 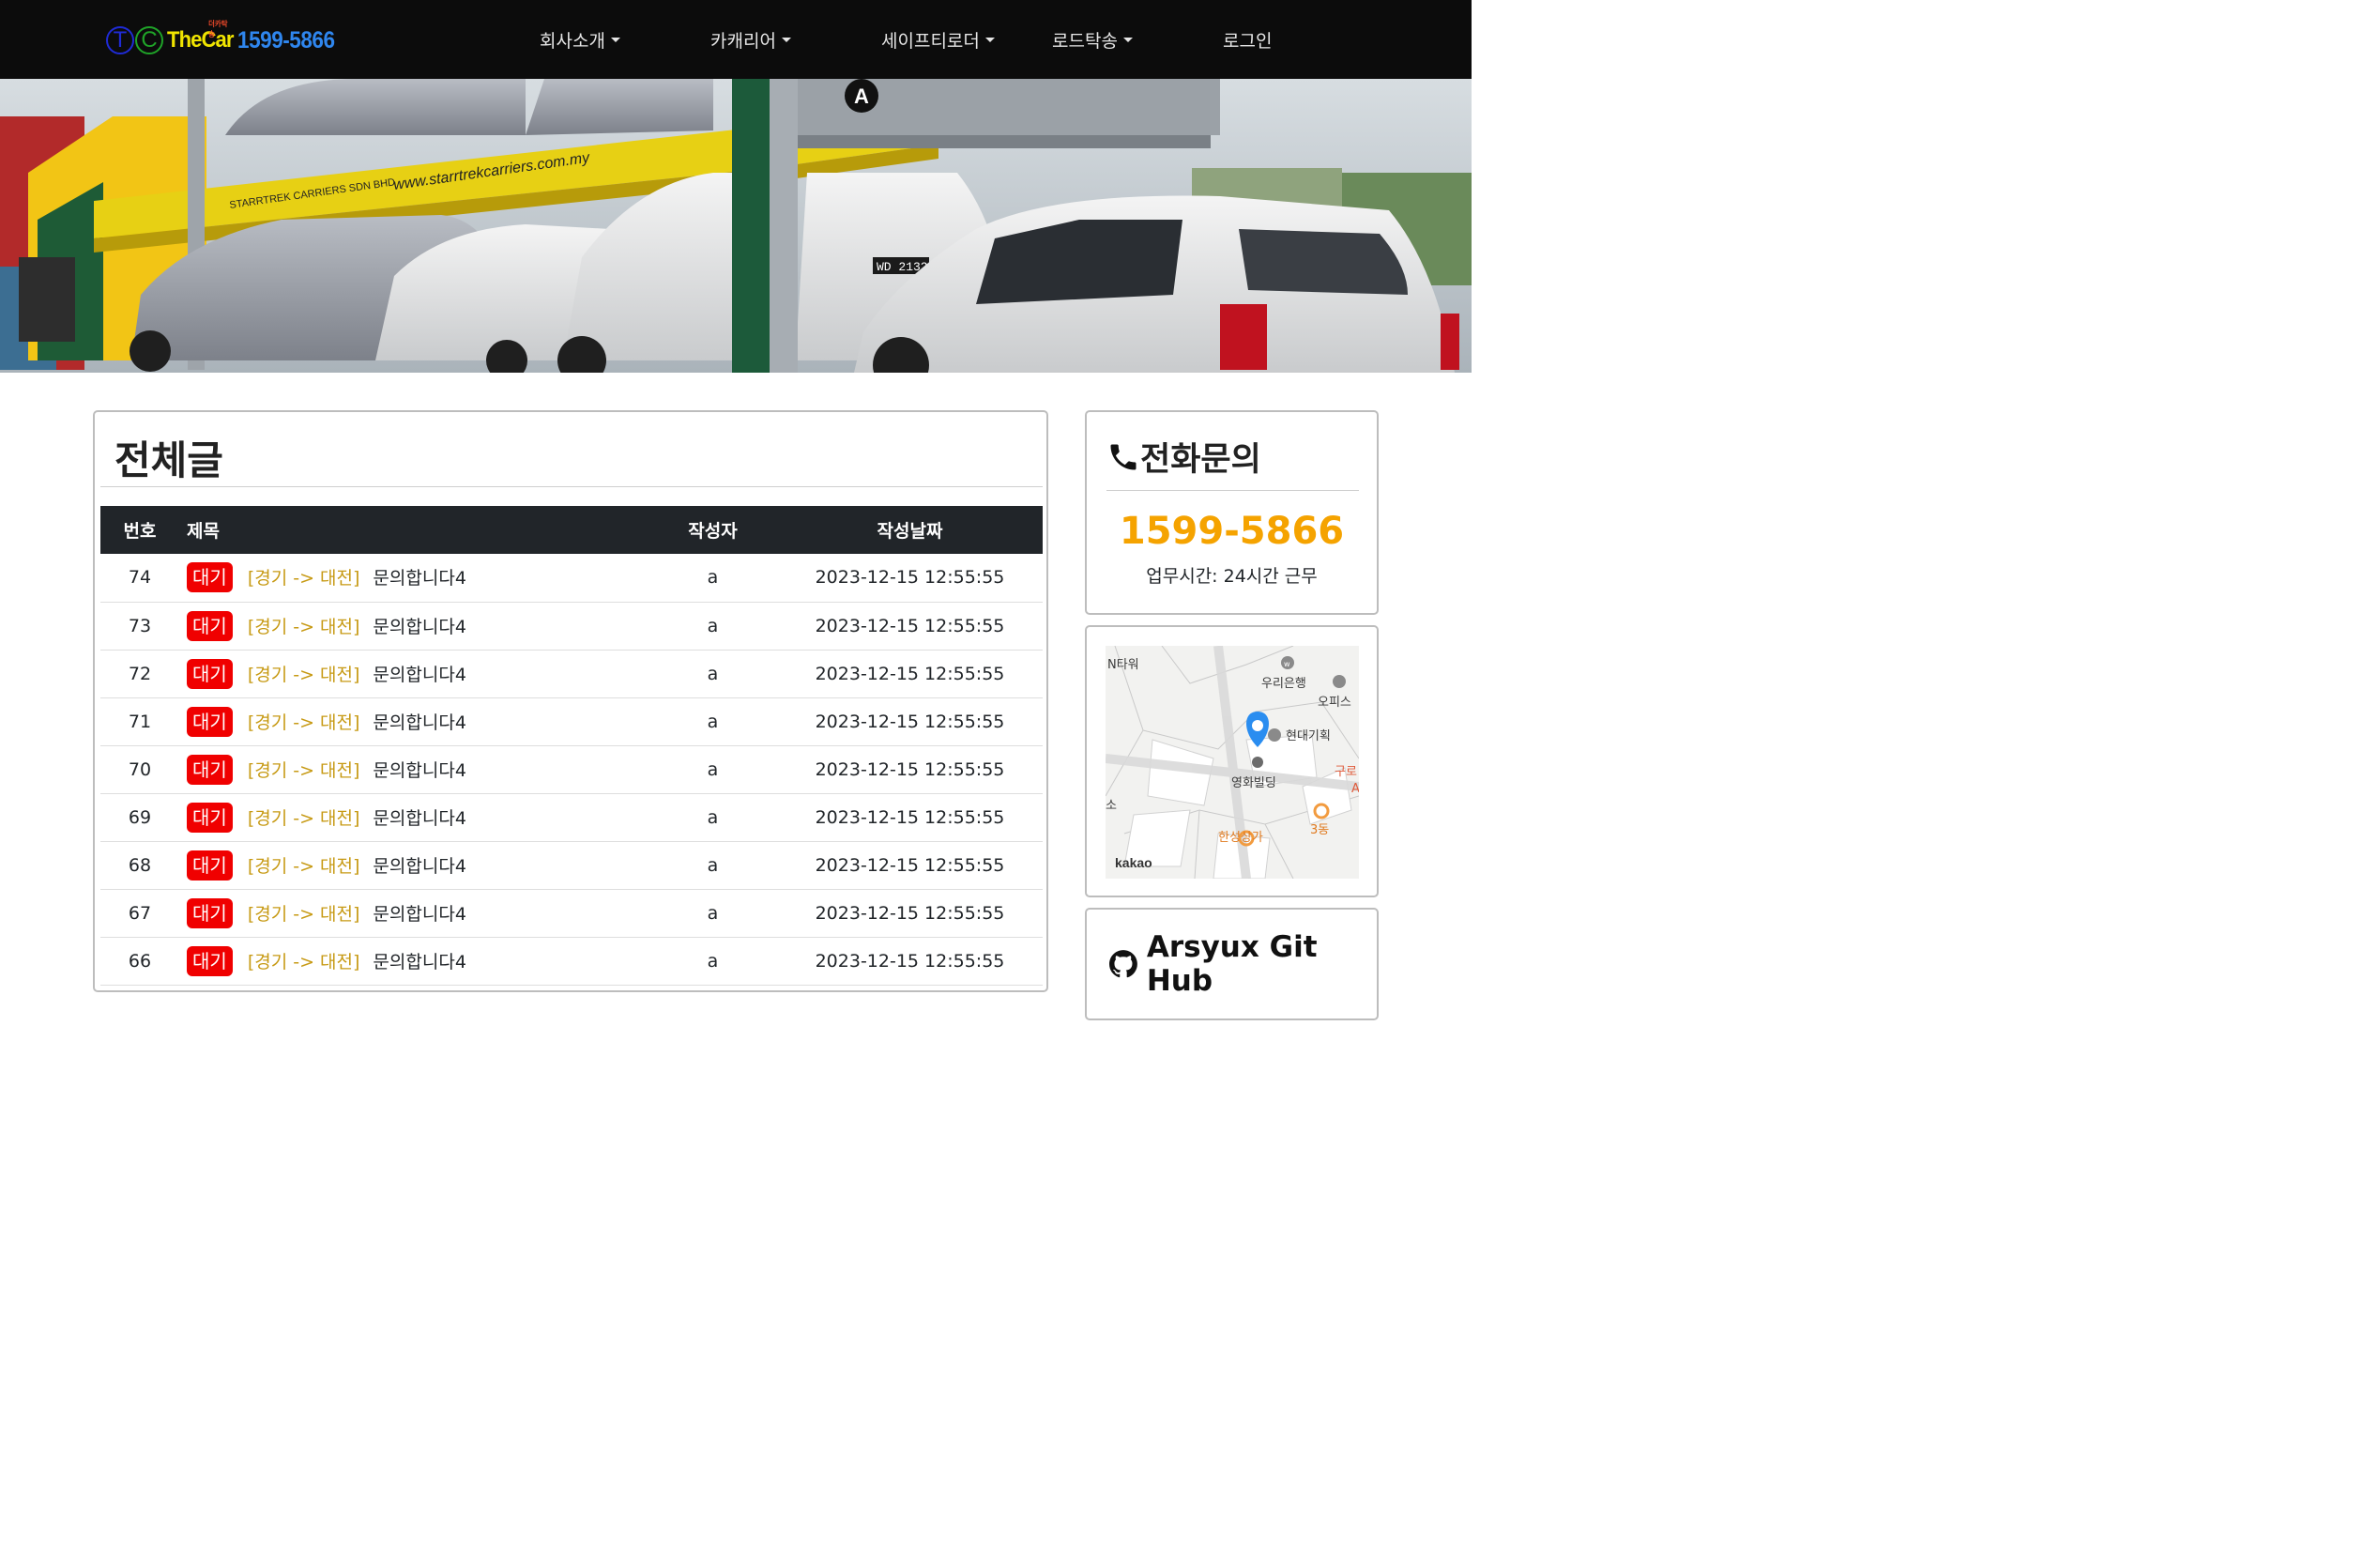 What do you see at coordinates (140, 578) in the screenshot?
I see `cell-no: 74` at bounding box center [140, 578].